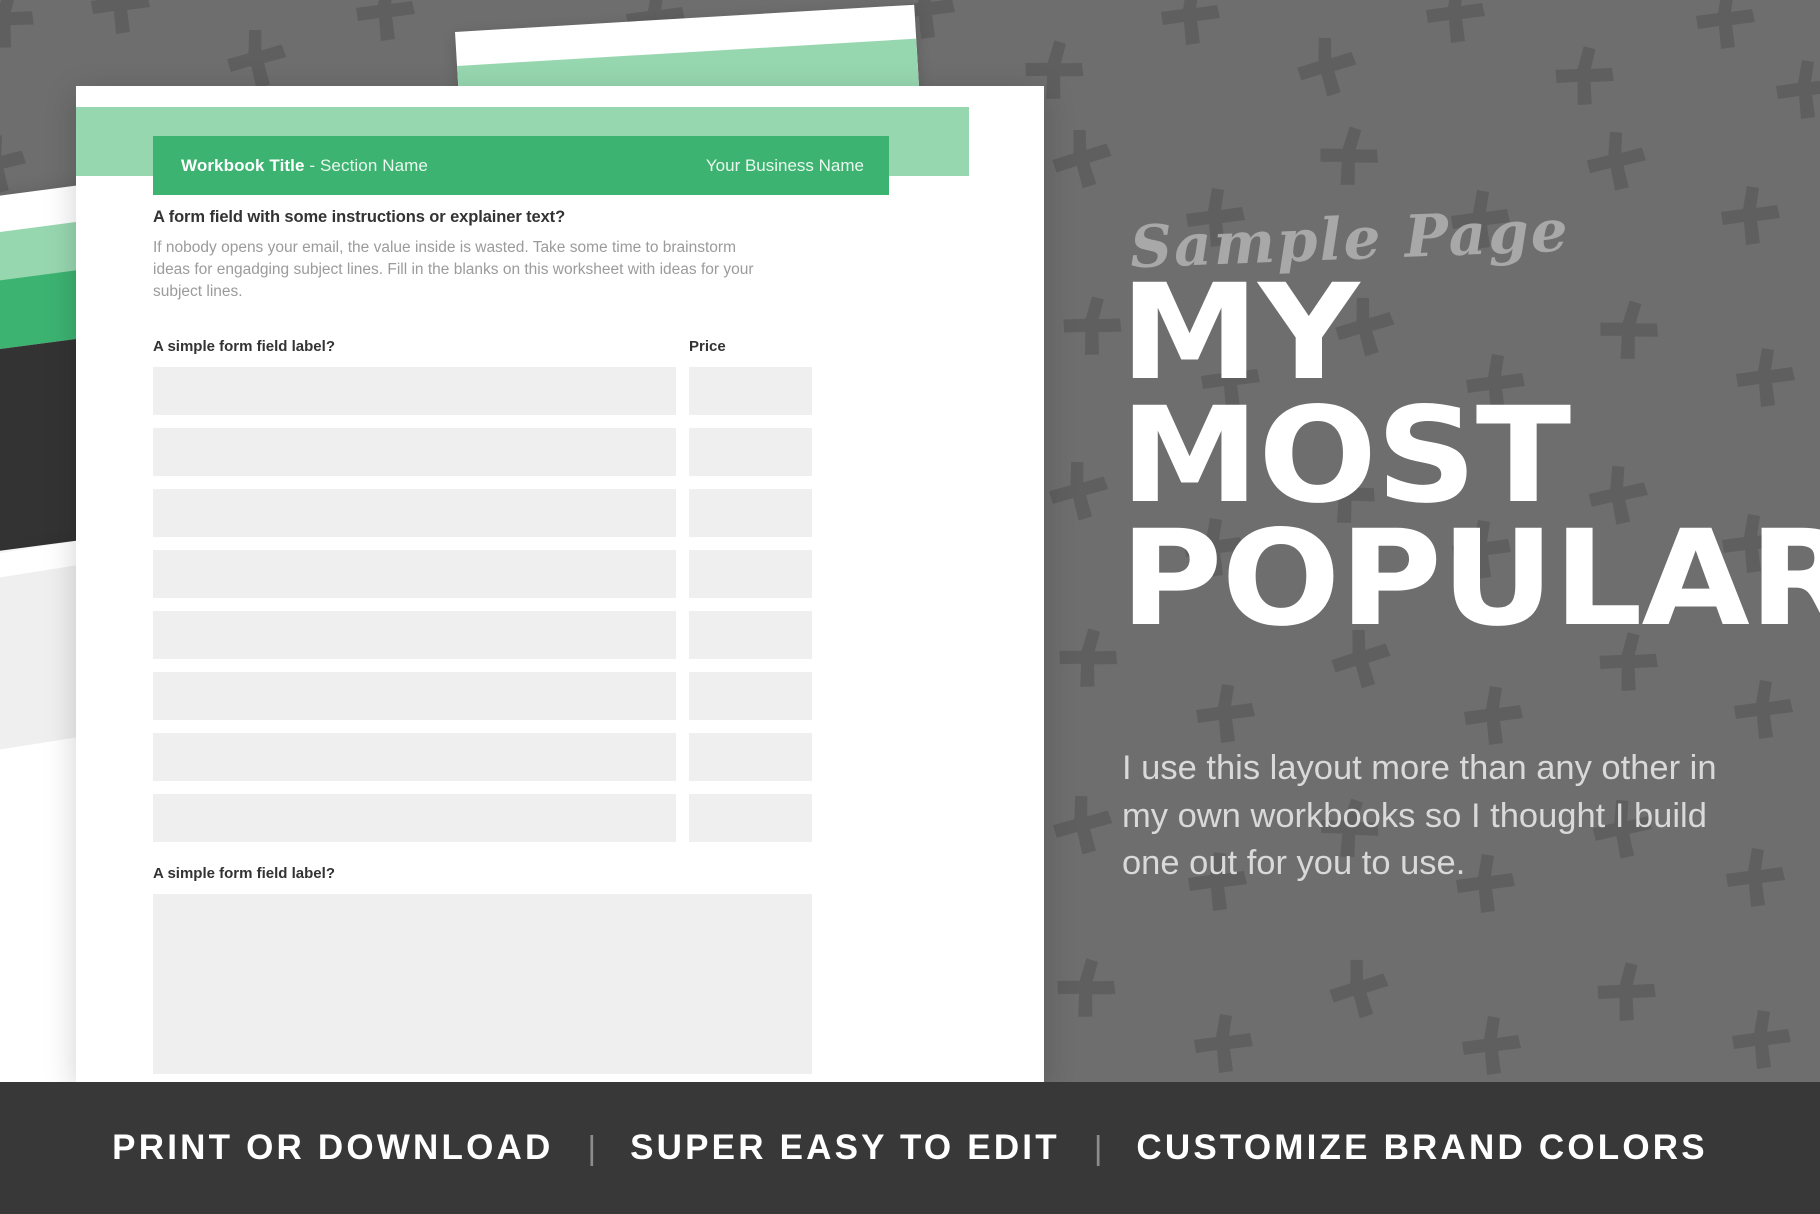  I want to click on blank-textarea, so click(482, 984).